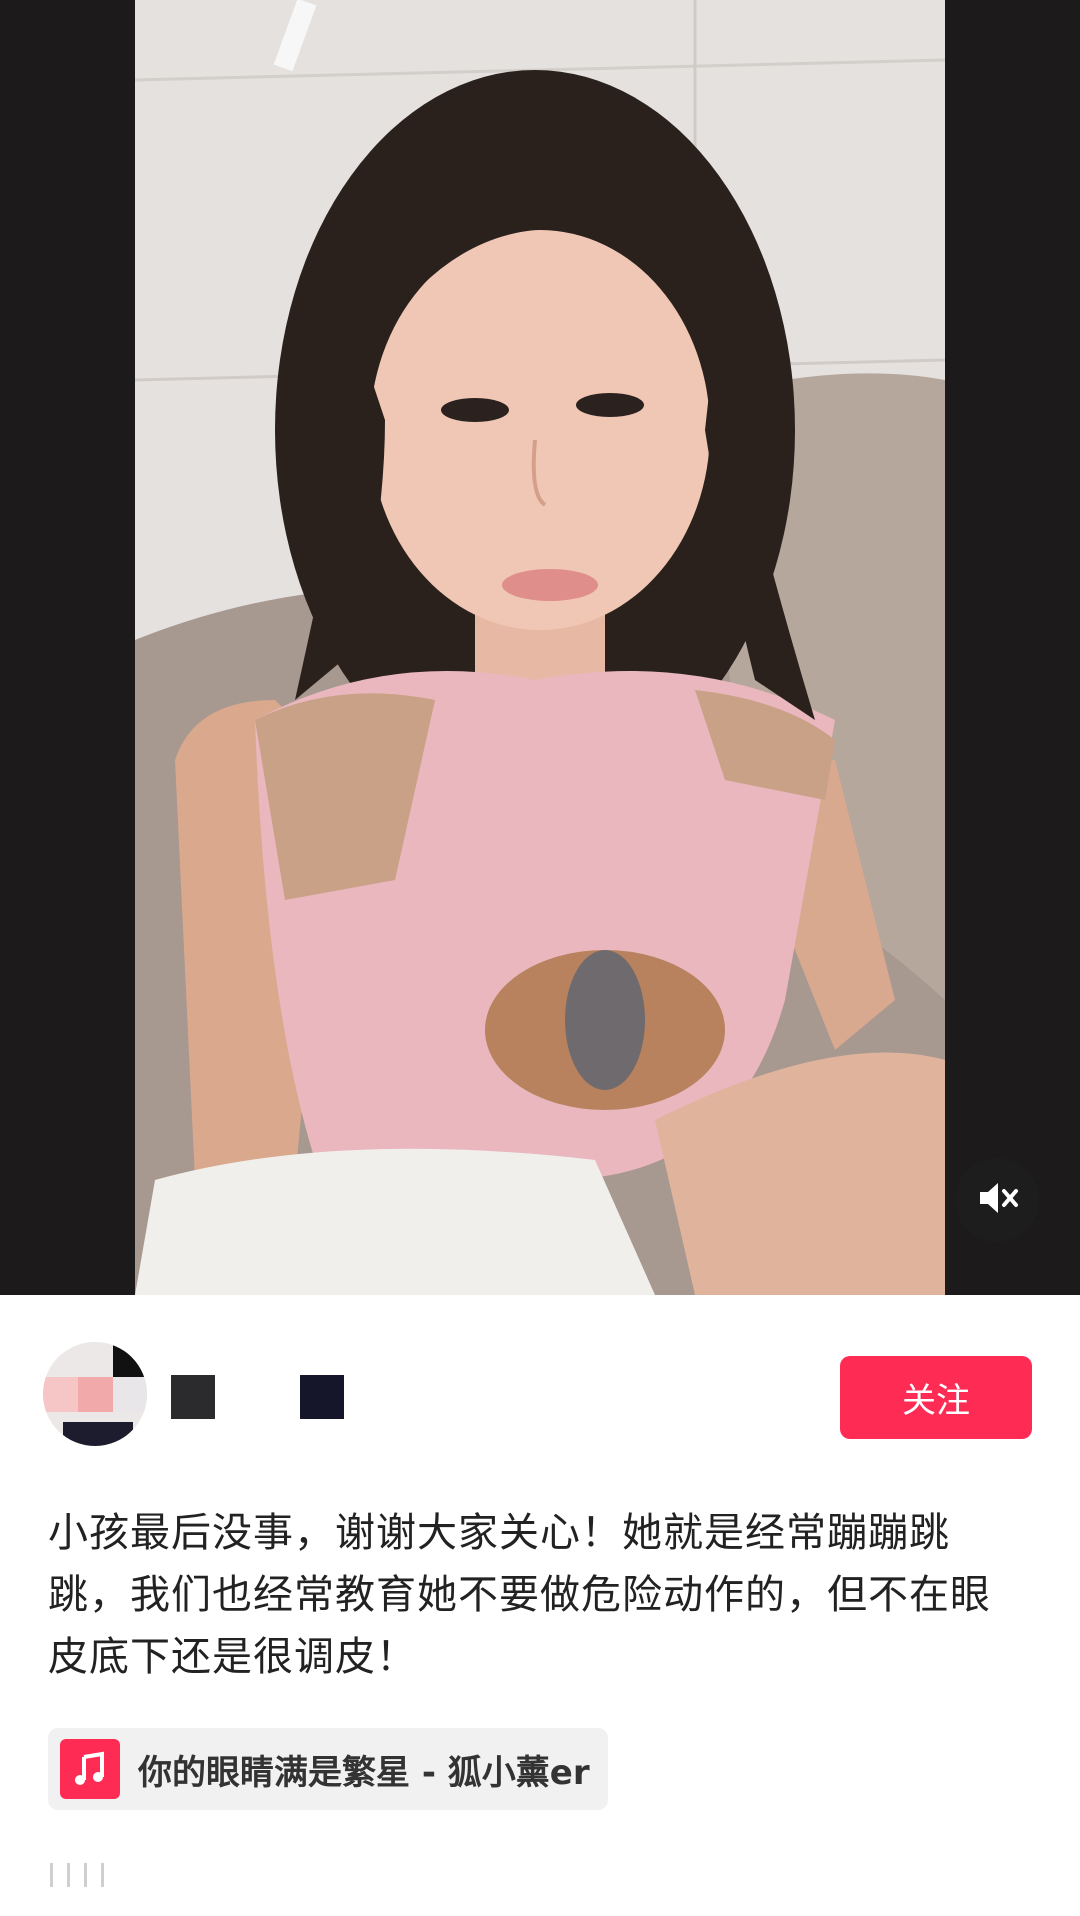 This screenshot has width=1080, height=1916. Describe the element at coordinates (77, 1875) in the screenshot. I see `scroll-indicator` at that location.